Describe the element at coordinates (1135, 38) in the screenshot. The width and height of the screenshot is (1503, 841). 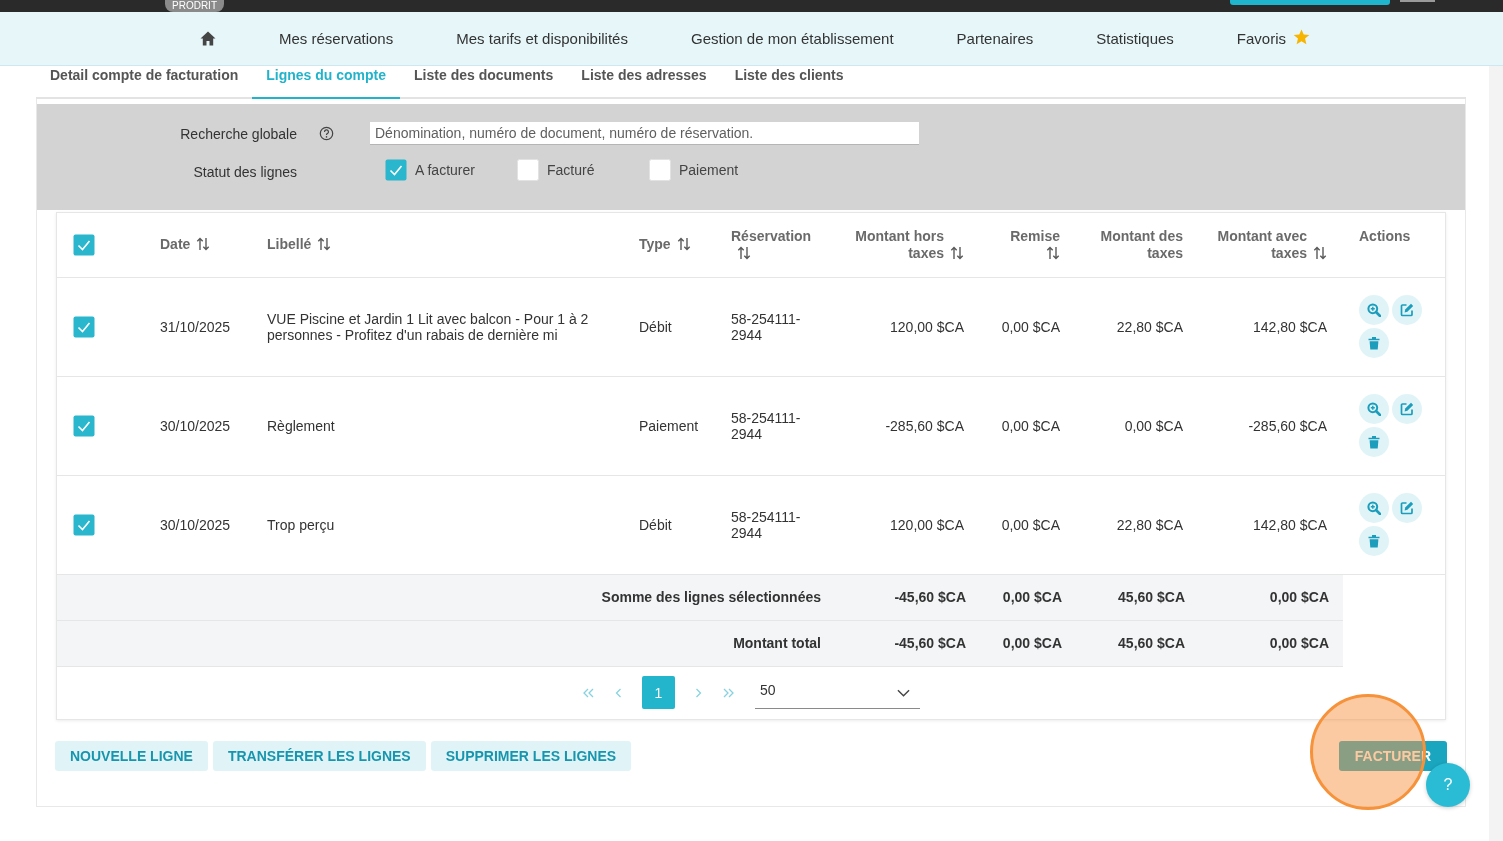
I see `nav-link: Statistiques` at that location.